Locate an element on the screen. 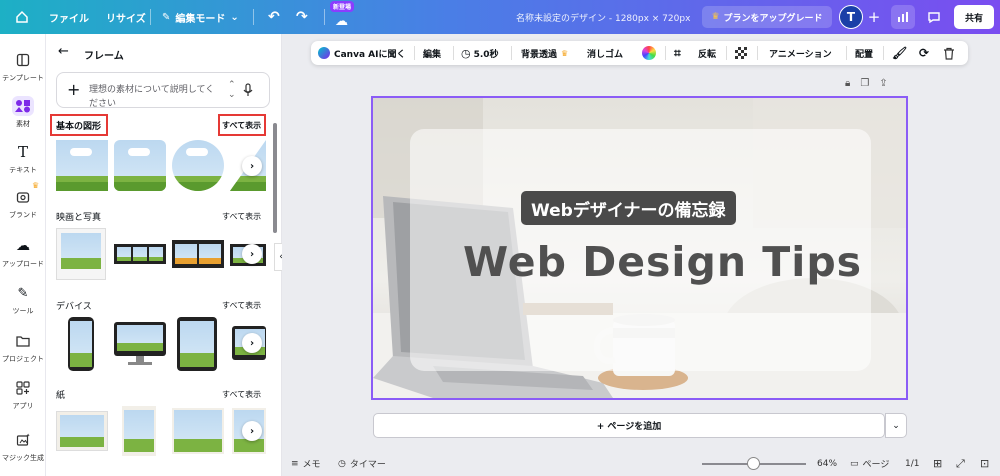 The width and height of the screenshot is (1000, 476). rail-item-upload: ☁ アップロード is located at coordinates (23, 252).